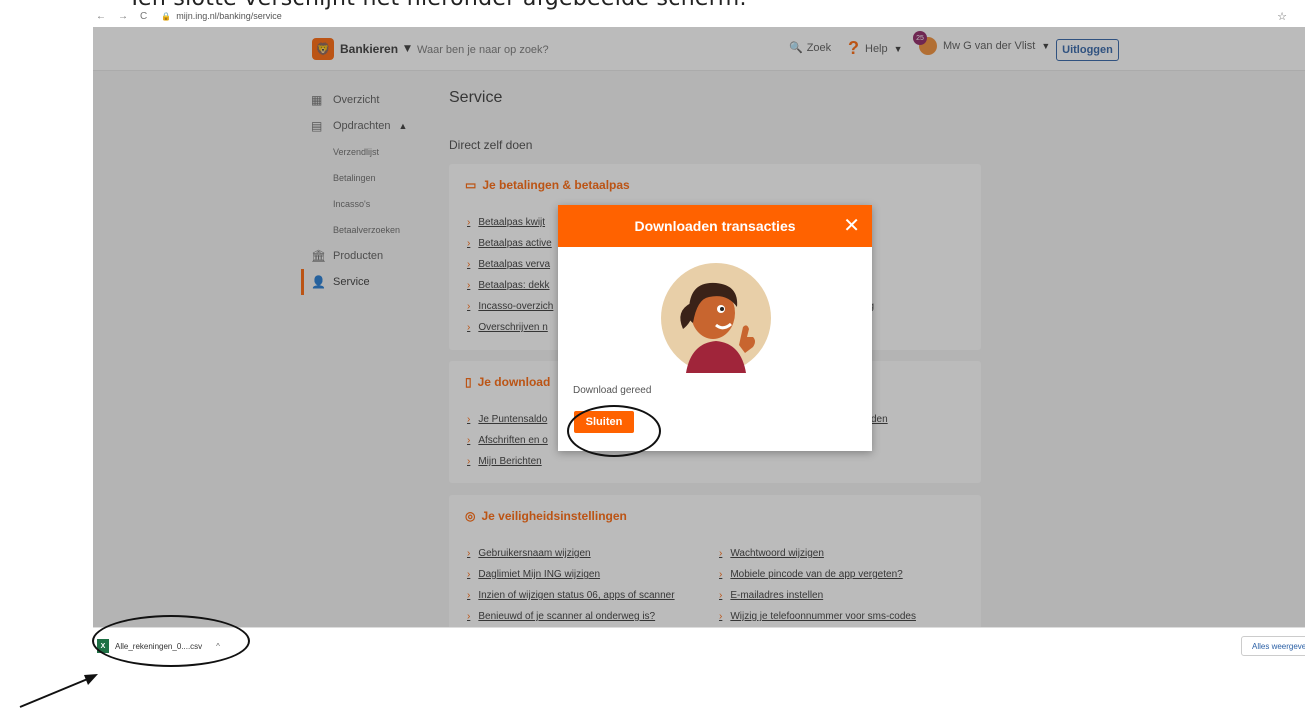 The height and width of the screenshot is (709, 1305). What do you see at coordinates (851, 225) in the screenshot?
I see `close-icon: ✕` at bounding box center [851, 225].